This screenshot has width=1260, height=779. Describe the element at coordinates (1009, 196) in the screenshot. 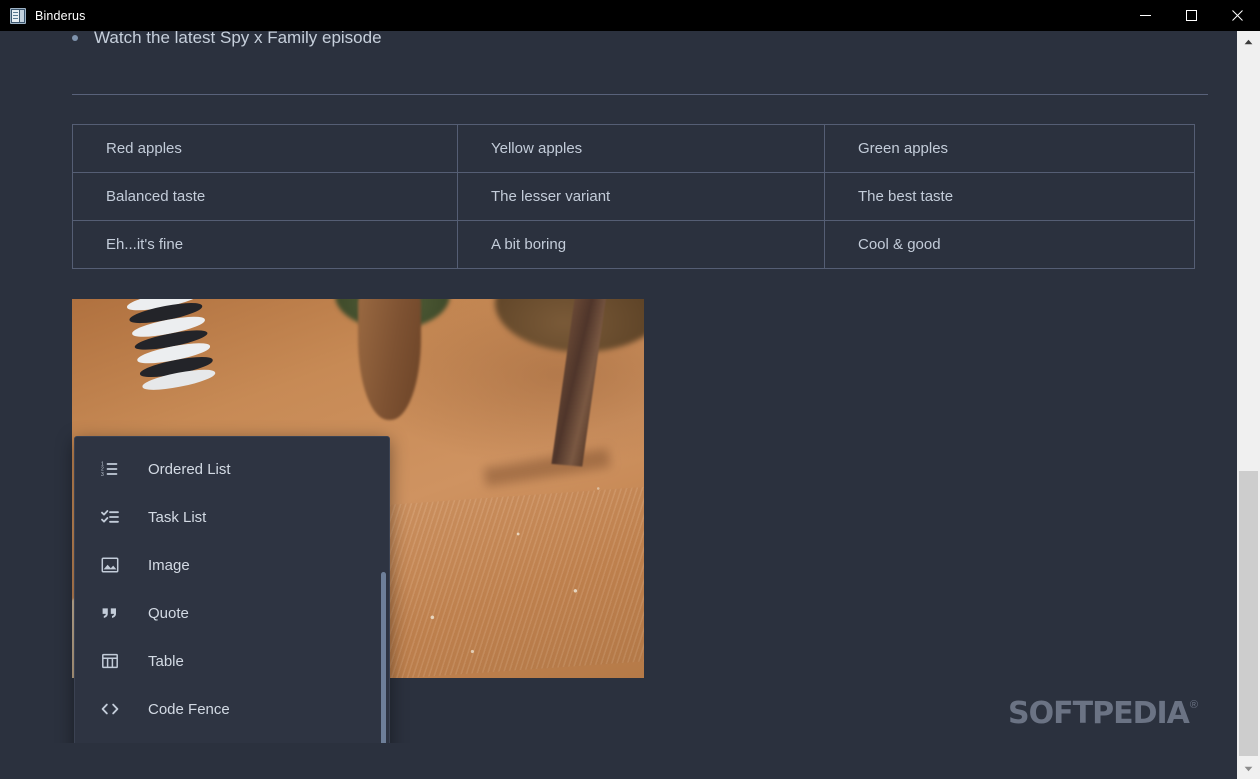

I see `table-cell: The best taste` at that location.